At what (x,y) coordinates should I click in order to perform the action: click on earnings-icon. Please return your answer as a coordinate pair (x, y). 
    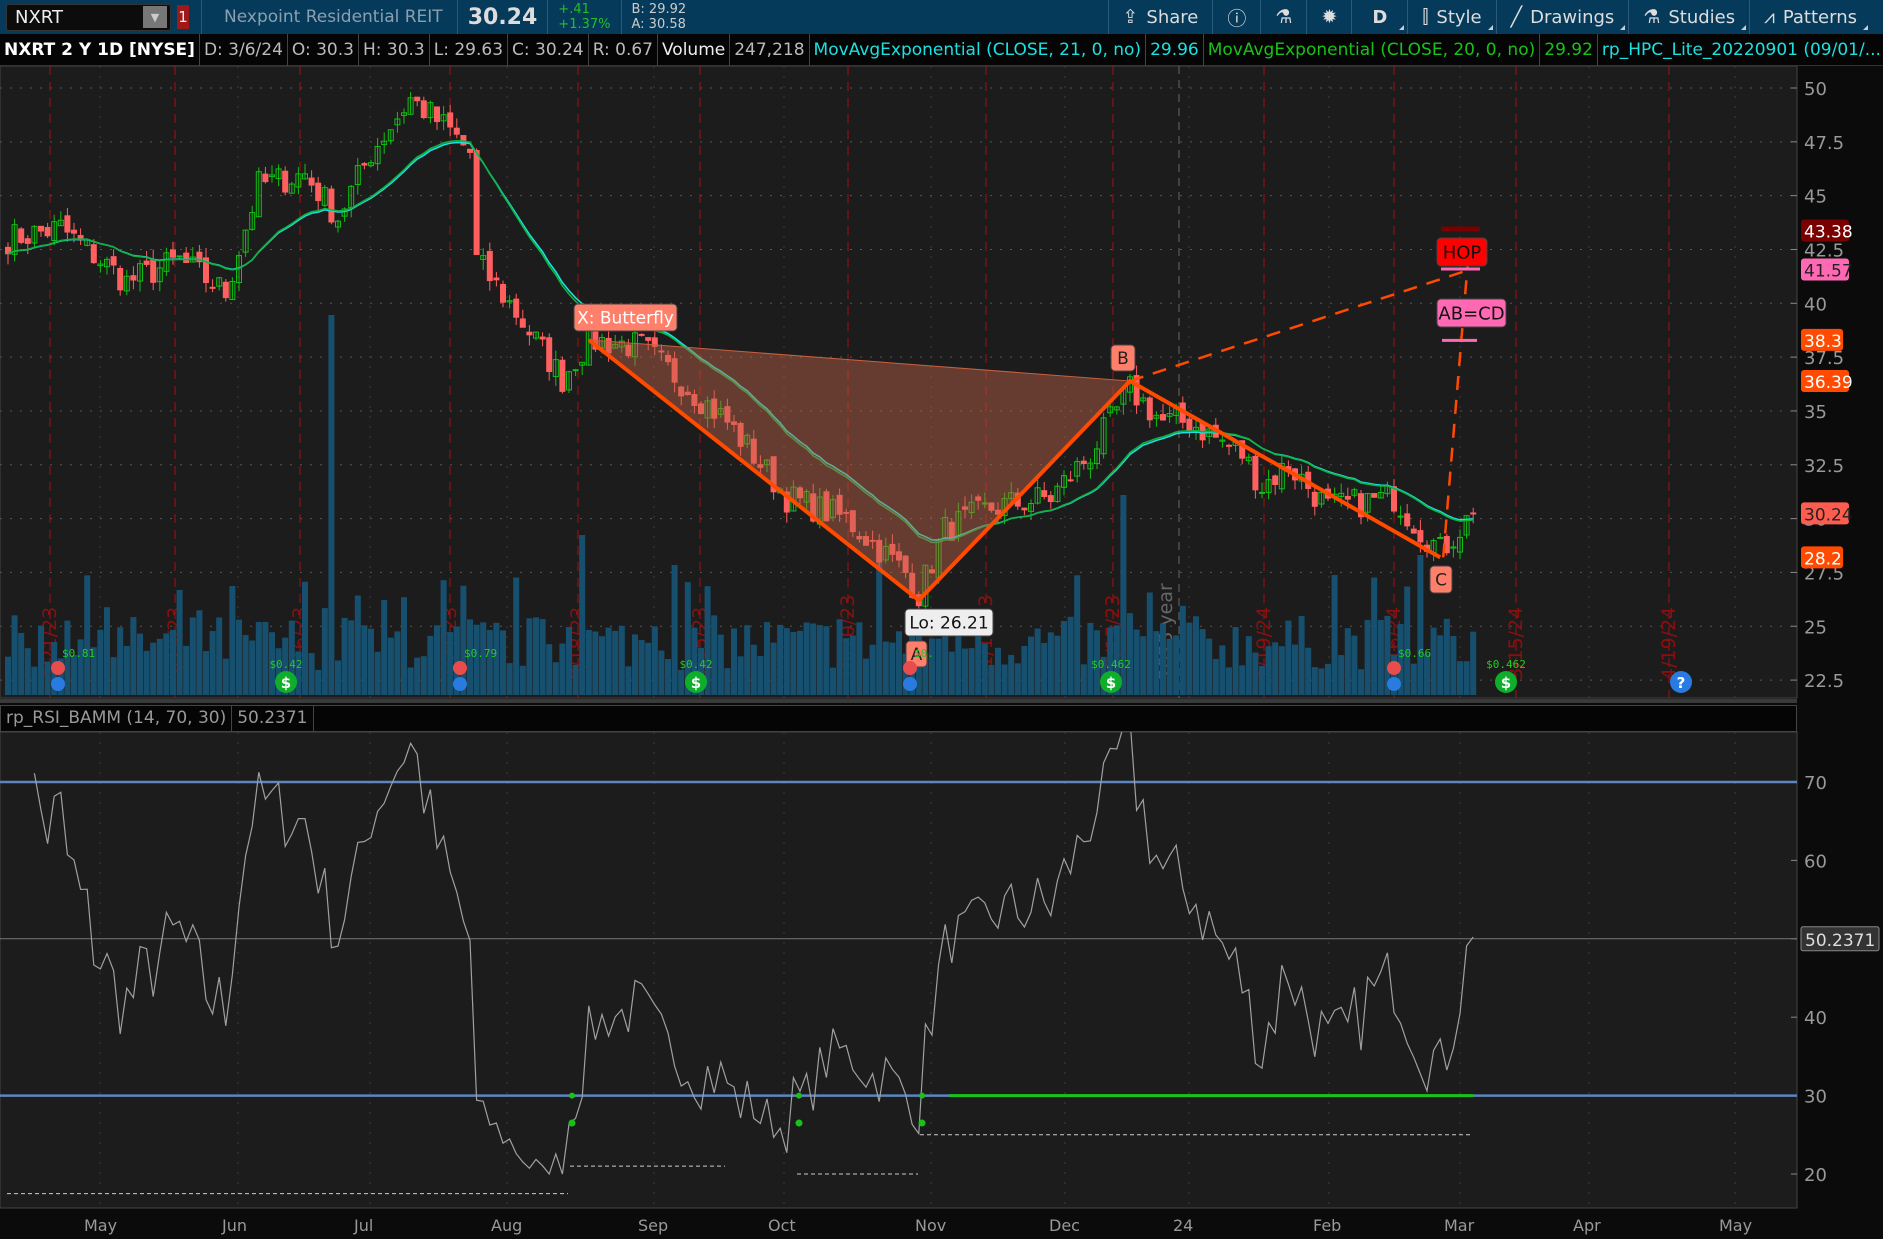
    Looking at the image, I should click on (910, 668).